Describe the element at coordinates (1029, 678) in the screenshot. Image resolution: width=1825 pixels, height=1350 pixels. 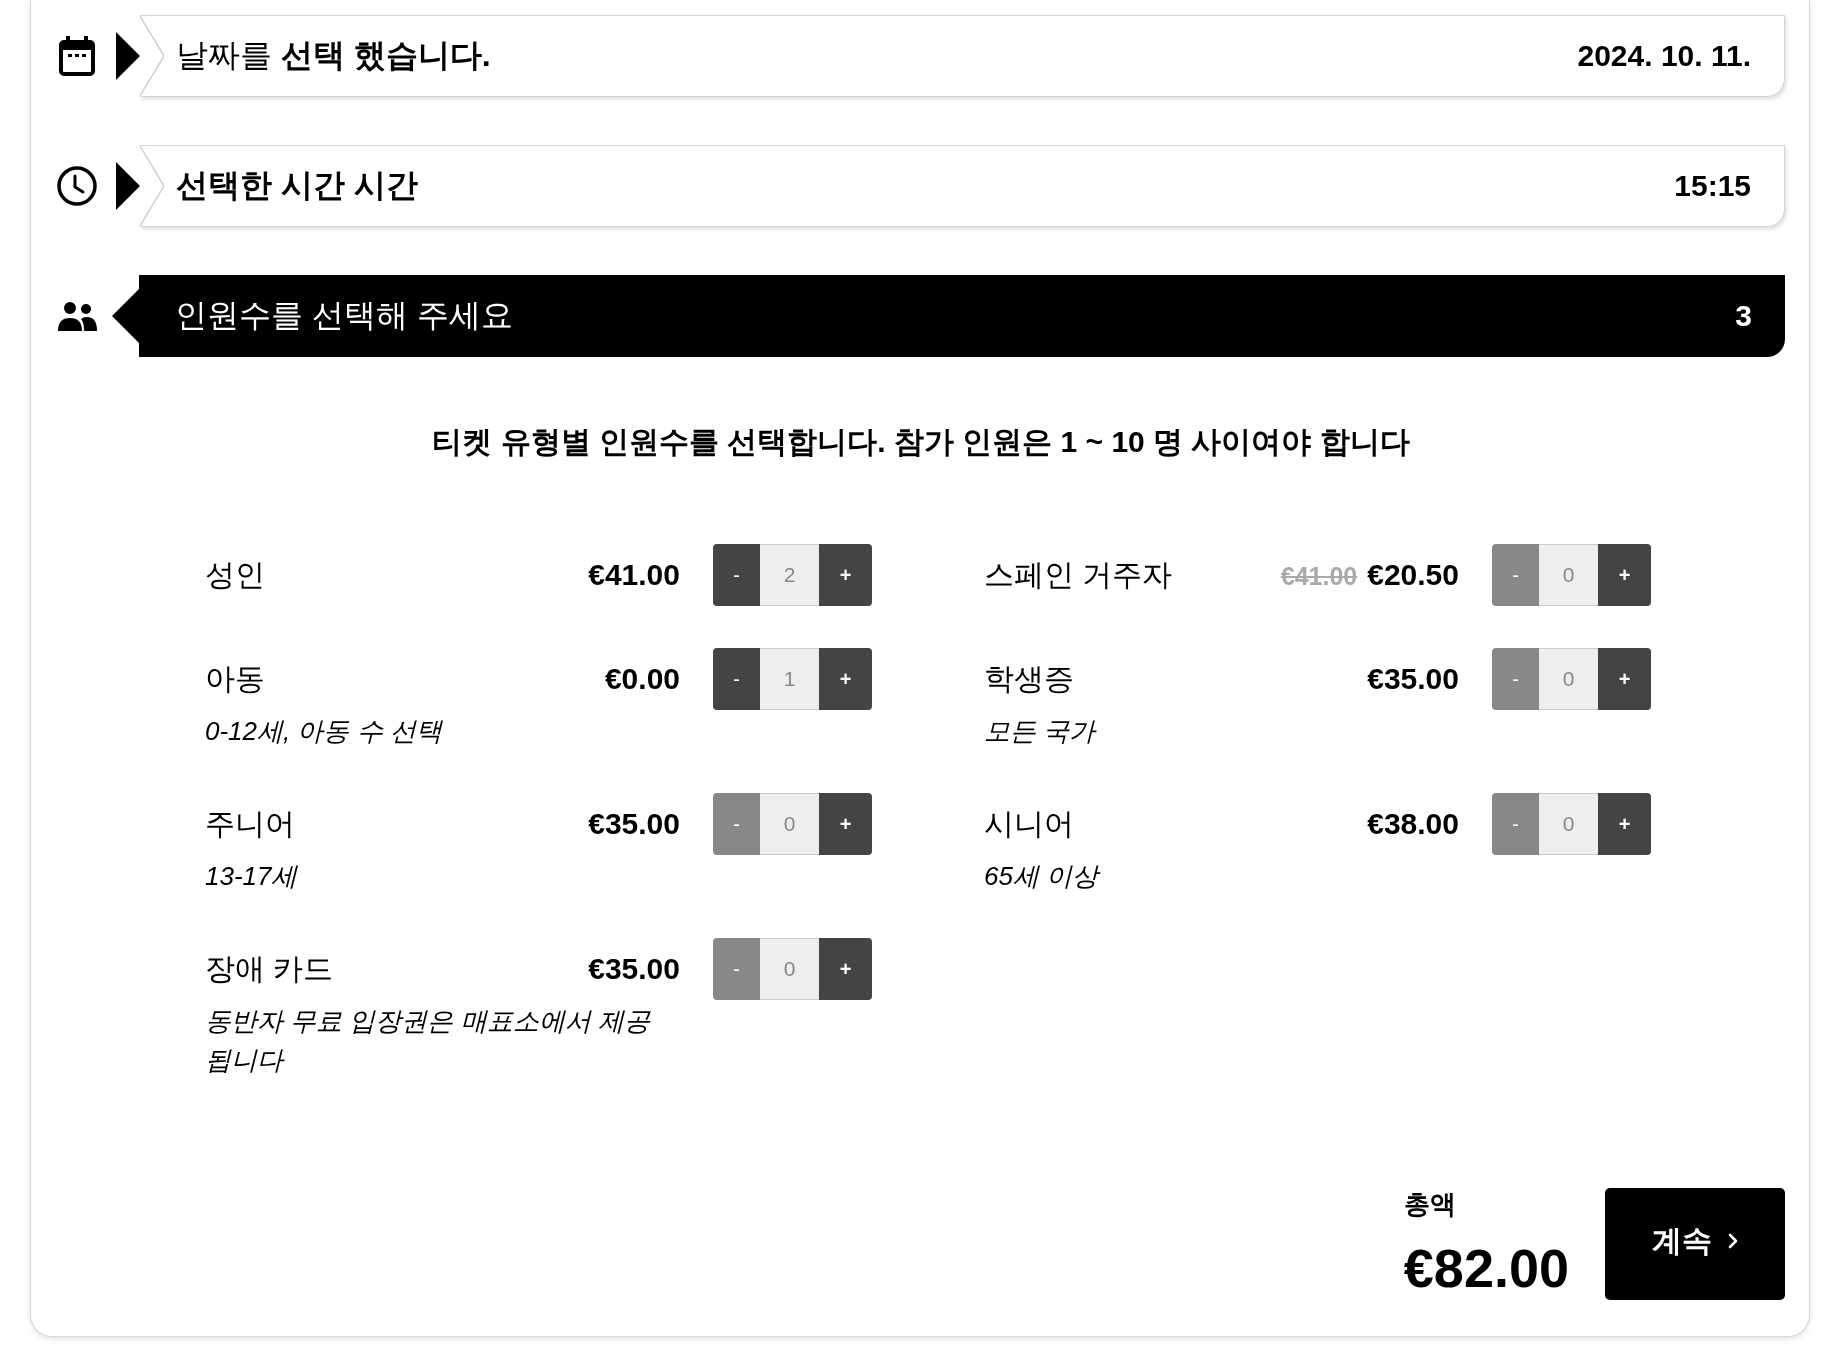
I see `ticket-name: 학생증` at that location.